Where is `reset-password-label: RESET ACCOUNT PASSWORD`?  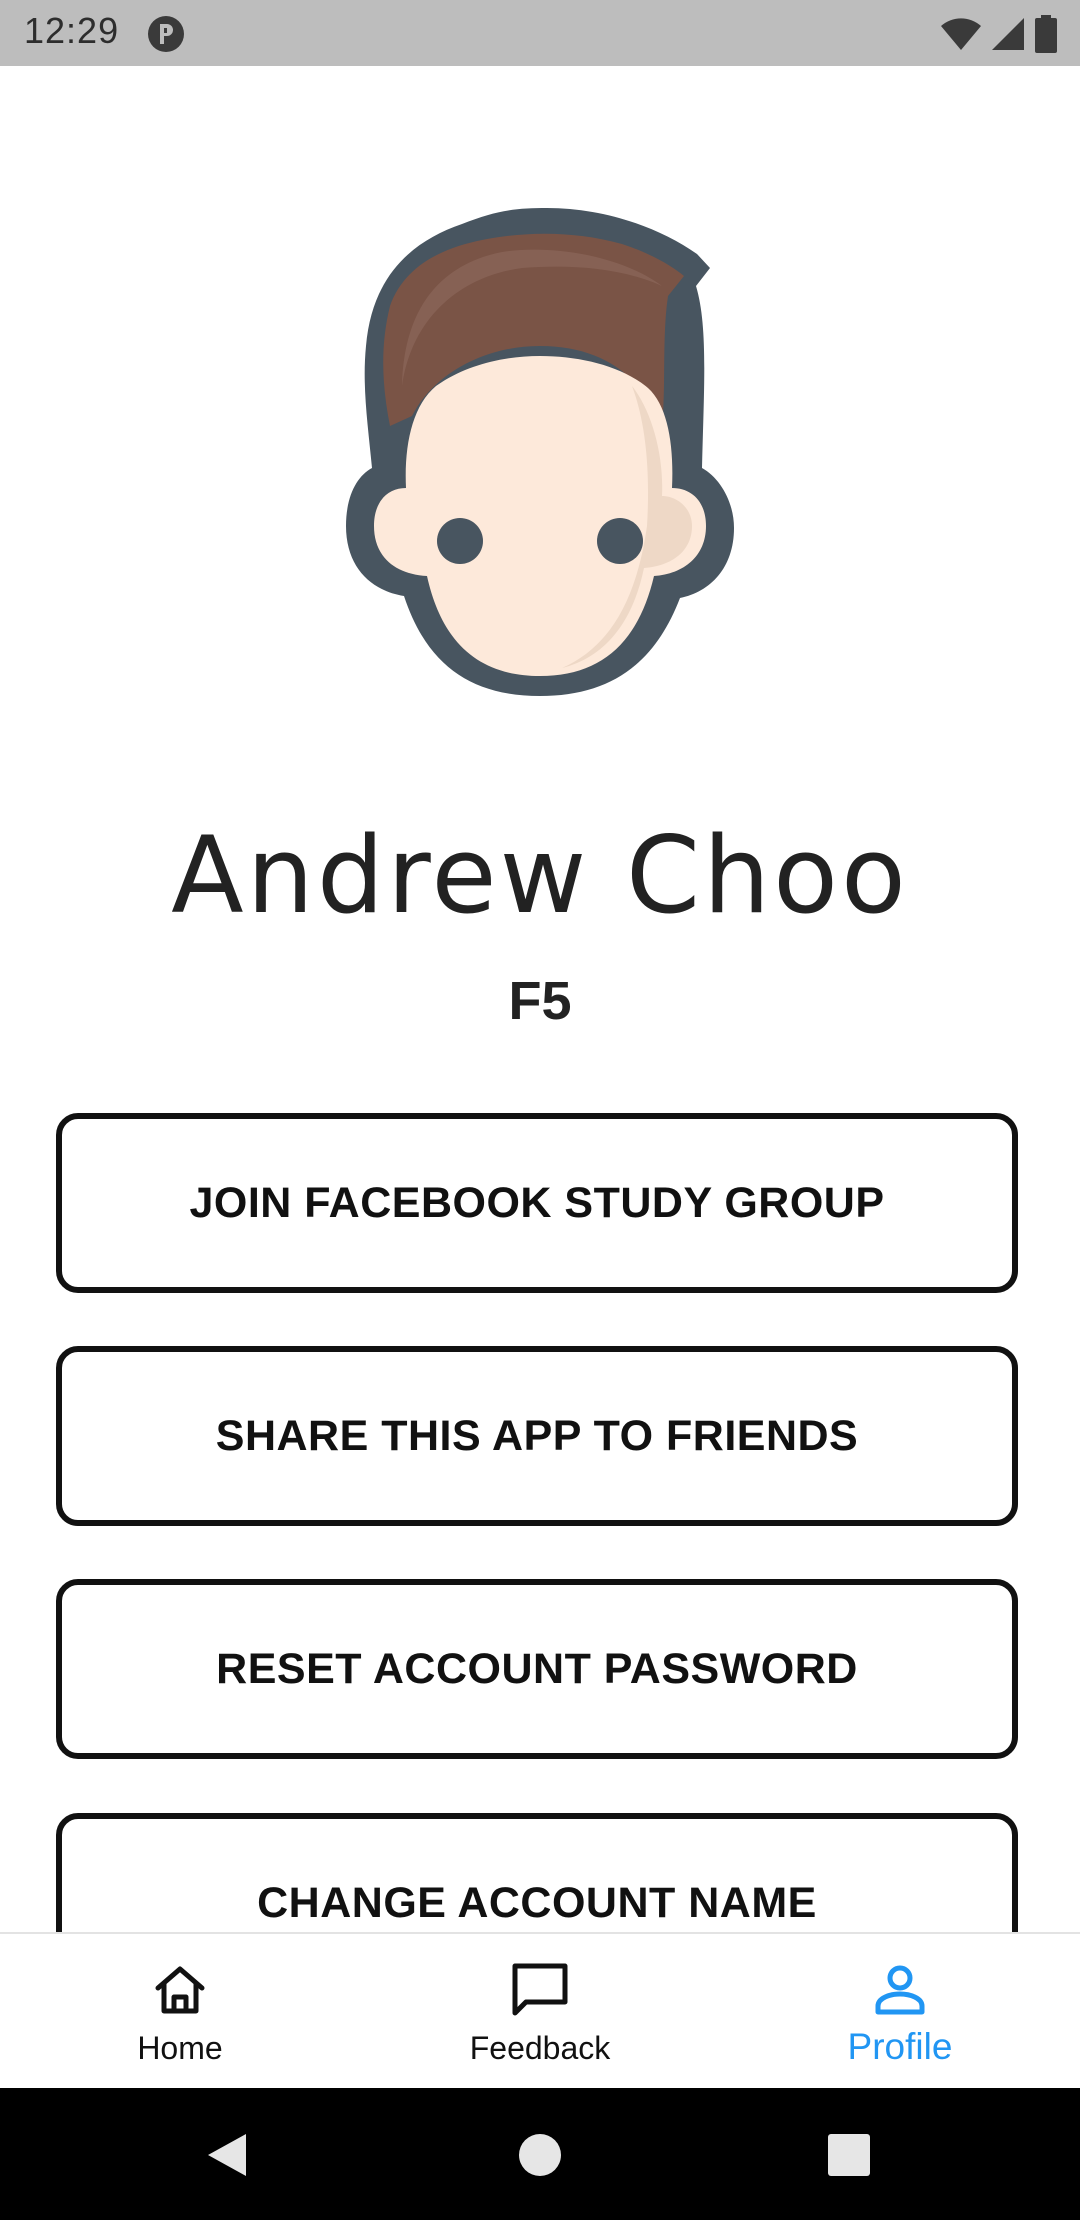
reset-password-label: RESET ACCOUNT PASSWORD is located at coordinates (537, 1668).